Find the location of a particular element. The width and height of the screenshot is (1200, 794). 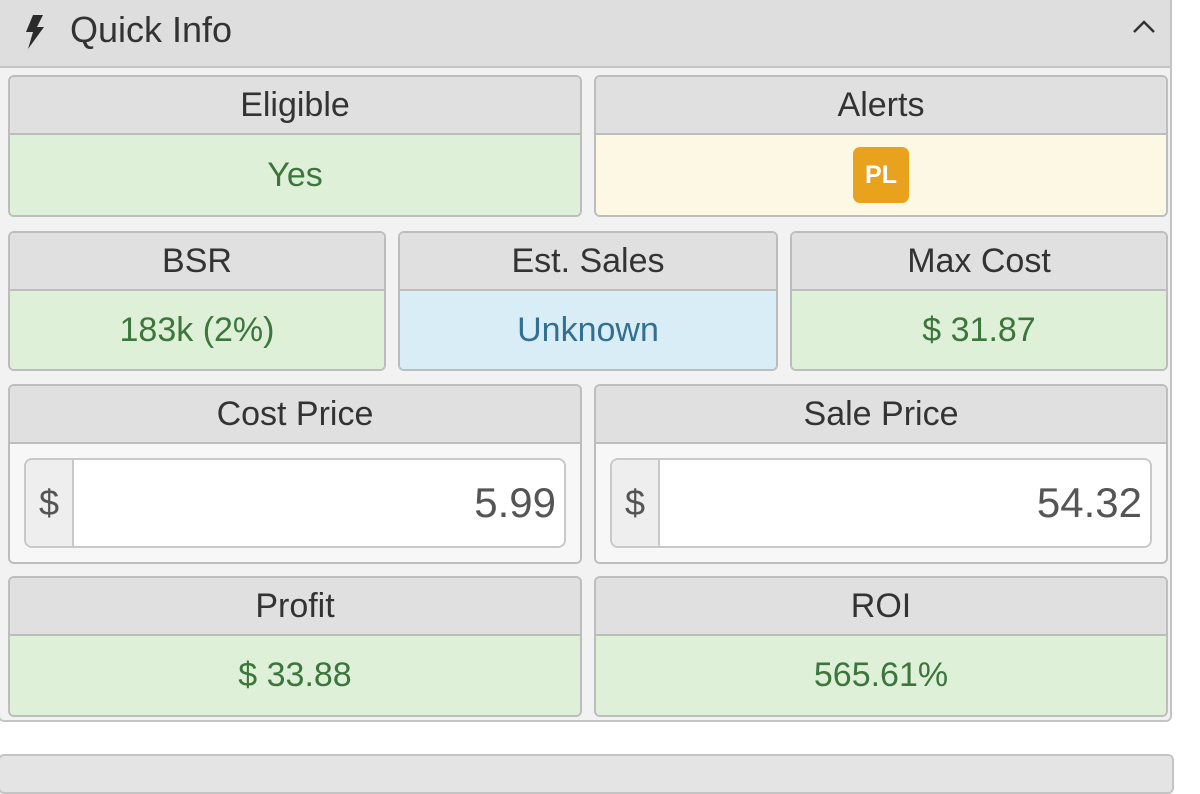

max-cost-label: Max Cost is located at coordinates (979, 262).